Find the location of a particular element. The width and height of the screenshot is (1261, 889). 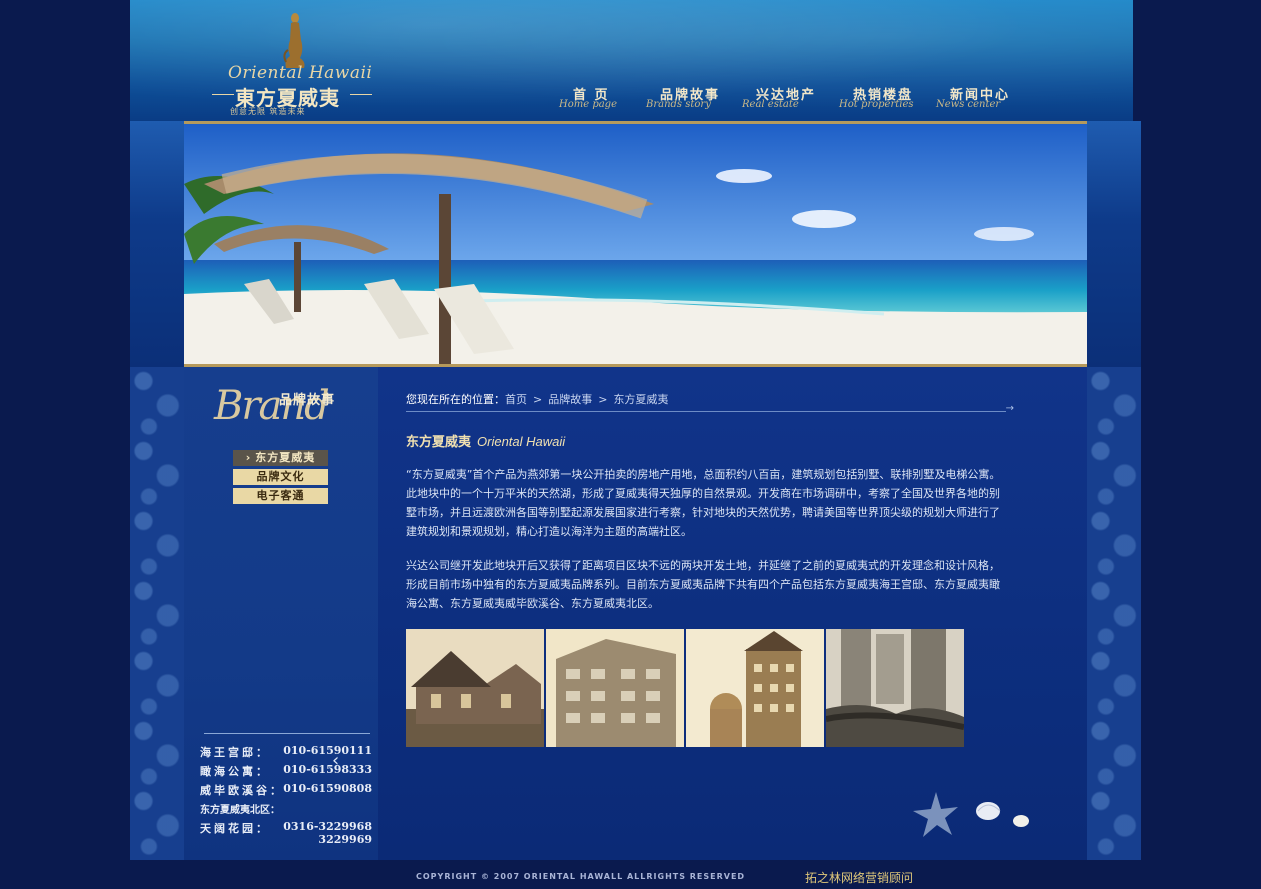

contact-number: 0316-3229968 is located at coordinates (327, 826).